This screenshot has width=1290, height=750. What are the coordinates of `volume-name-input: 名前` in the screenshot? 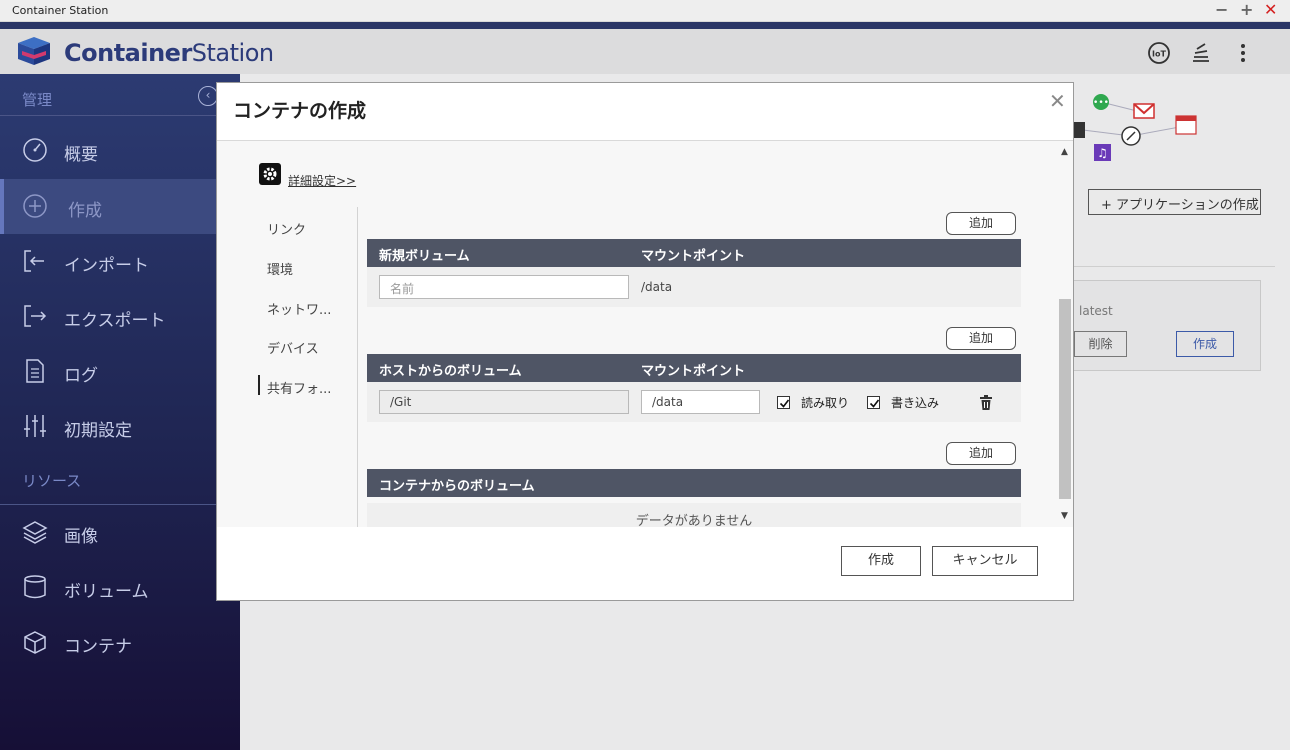 It's located at (504, 287).